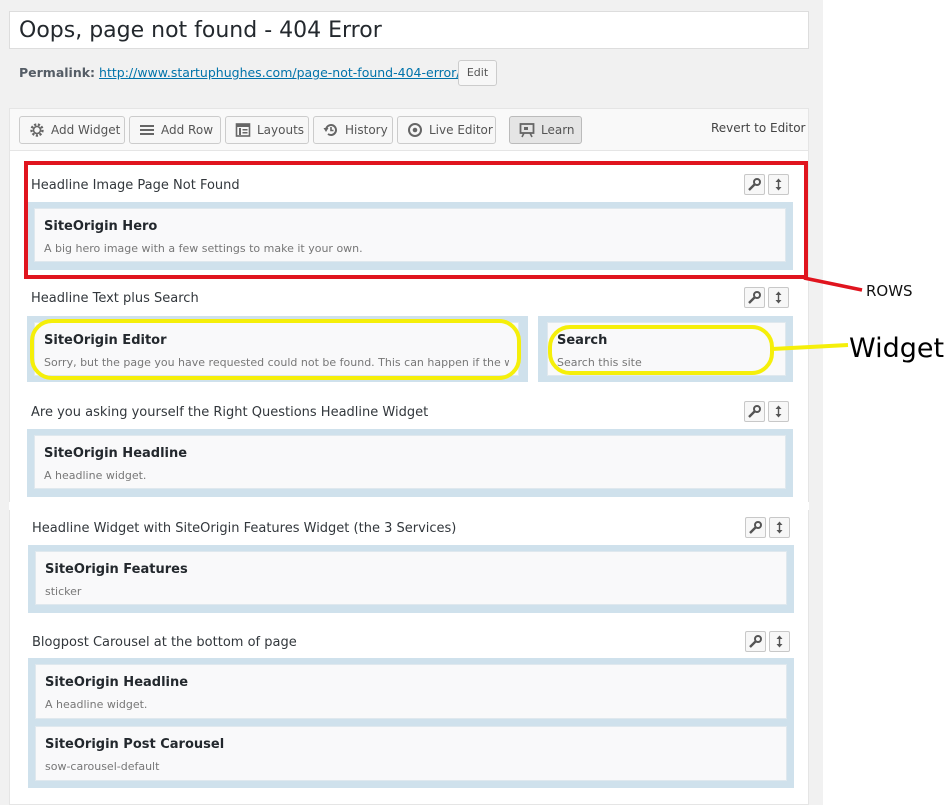 This screenshot has width=949, height=805. I want to click on post-title-input: Oops, page not found - 404 Error, so click(409, 30).